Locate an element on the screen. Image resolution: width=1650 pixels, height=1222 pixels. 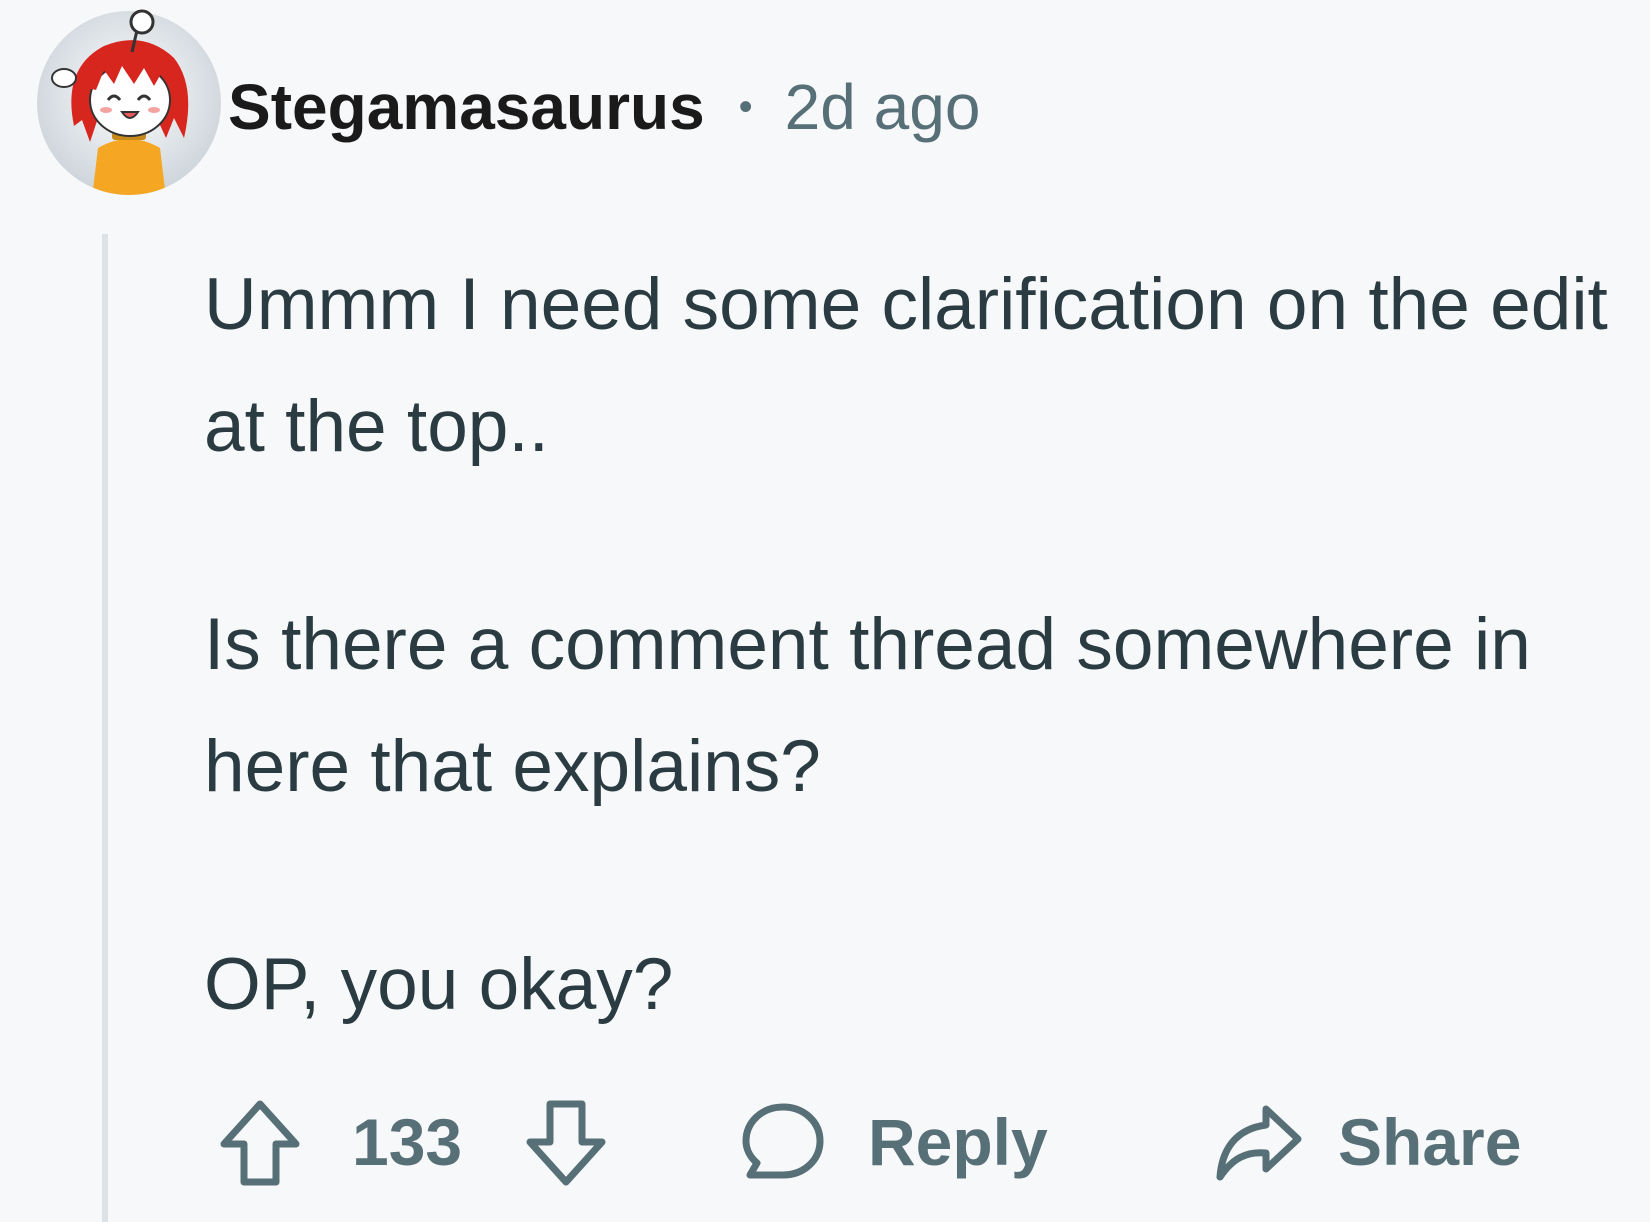
arrow-up-icon is located at coordinates (260, 1143).